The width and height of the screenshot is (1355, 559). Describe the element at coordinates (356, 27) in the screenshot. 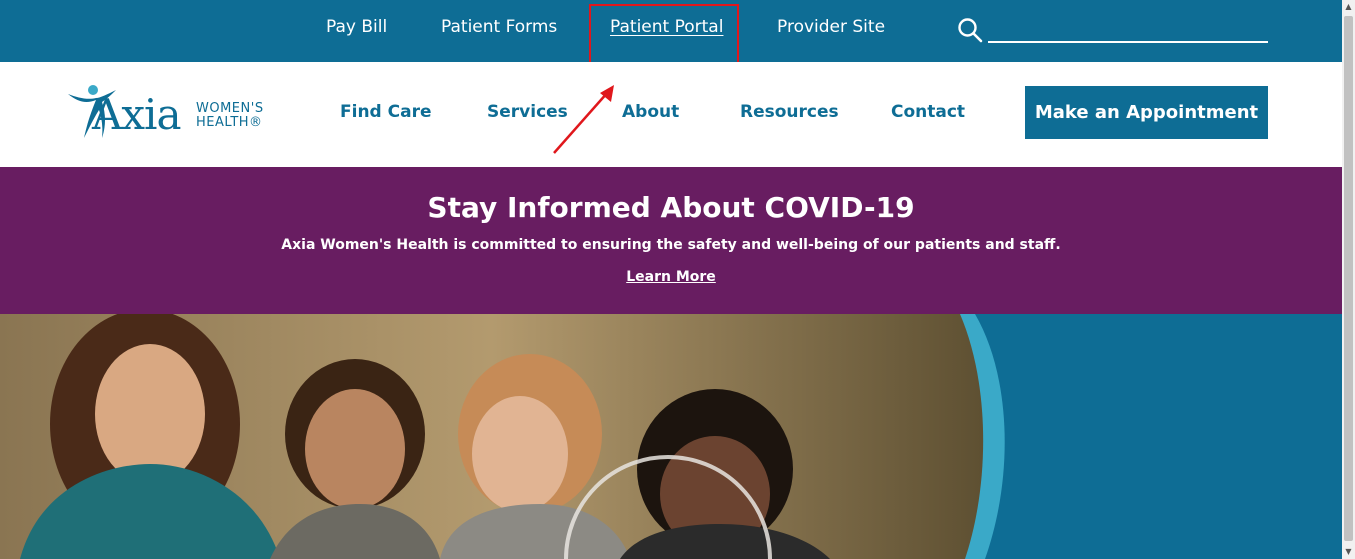

I see `pay-bill-link: Pay Bill` at that location.